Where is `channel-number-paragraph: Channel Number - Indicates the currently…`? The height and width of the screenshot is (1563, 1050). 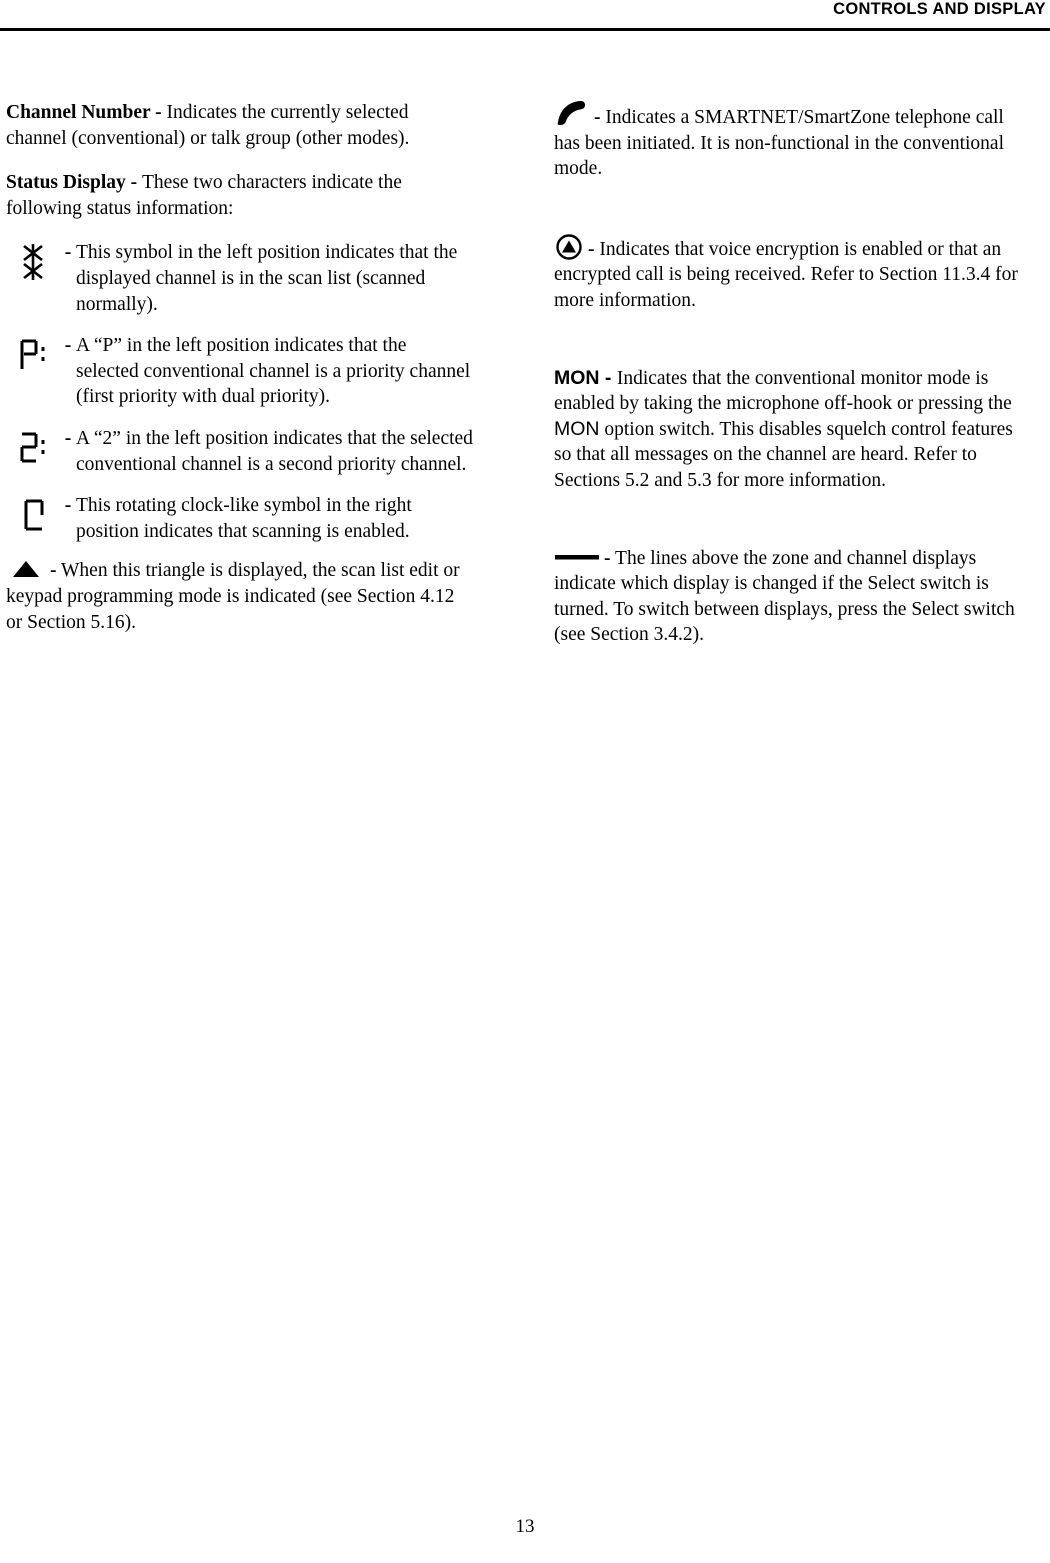
channel-number-paragraph: Channel Number - Indicates the currently… is located at coordinates (240, 125).